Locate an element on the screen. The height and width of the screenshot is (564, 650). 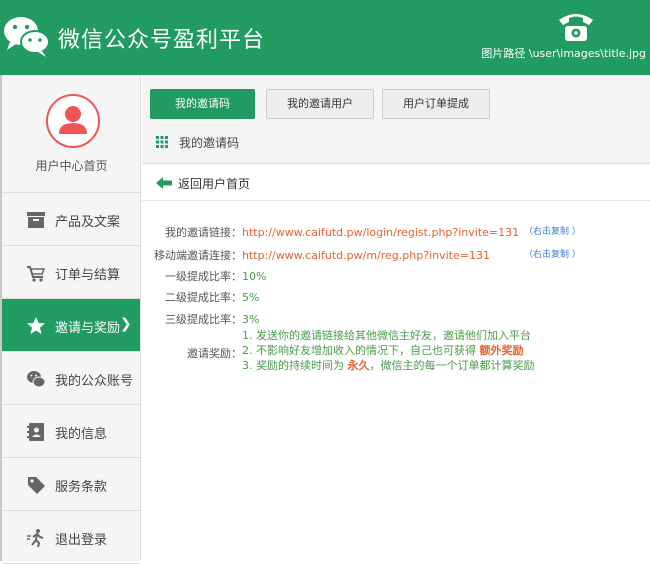
section-title: 我的邀请码 is located at coordinates (209, 143).